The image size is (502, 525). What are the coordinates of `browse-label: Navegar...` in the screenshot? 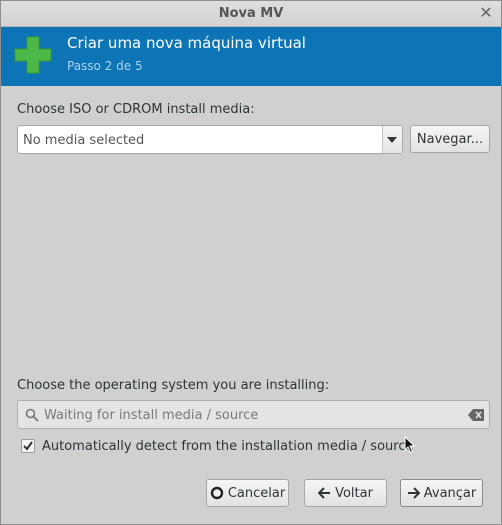 It's located at (450, 139).